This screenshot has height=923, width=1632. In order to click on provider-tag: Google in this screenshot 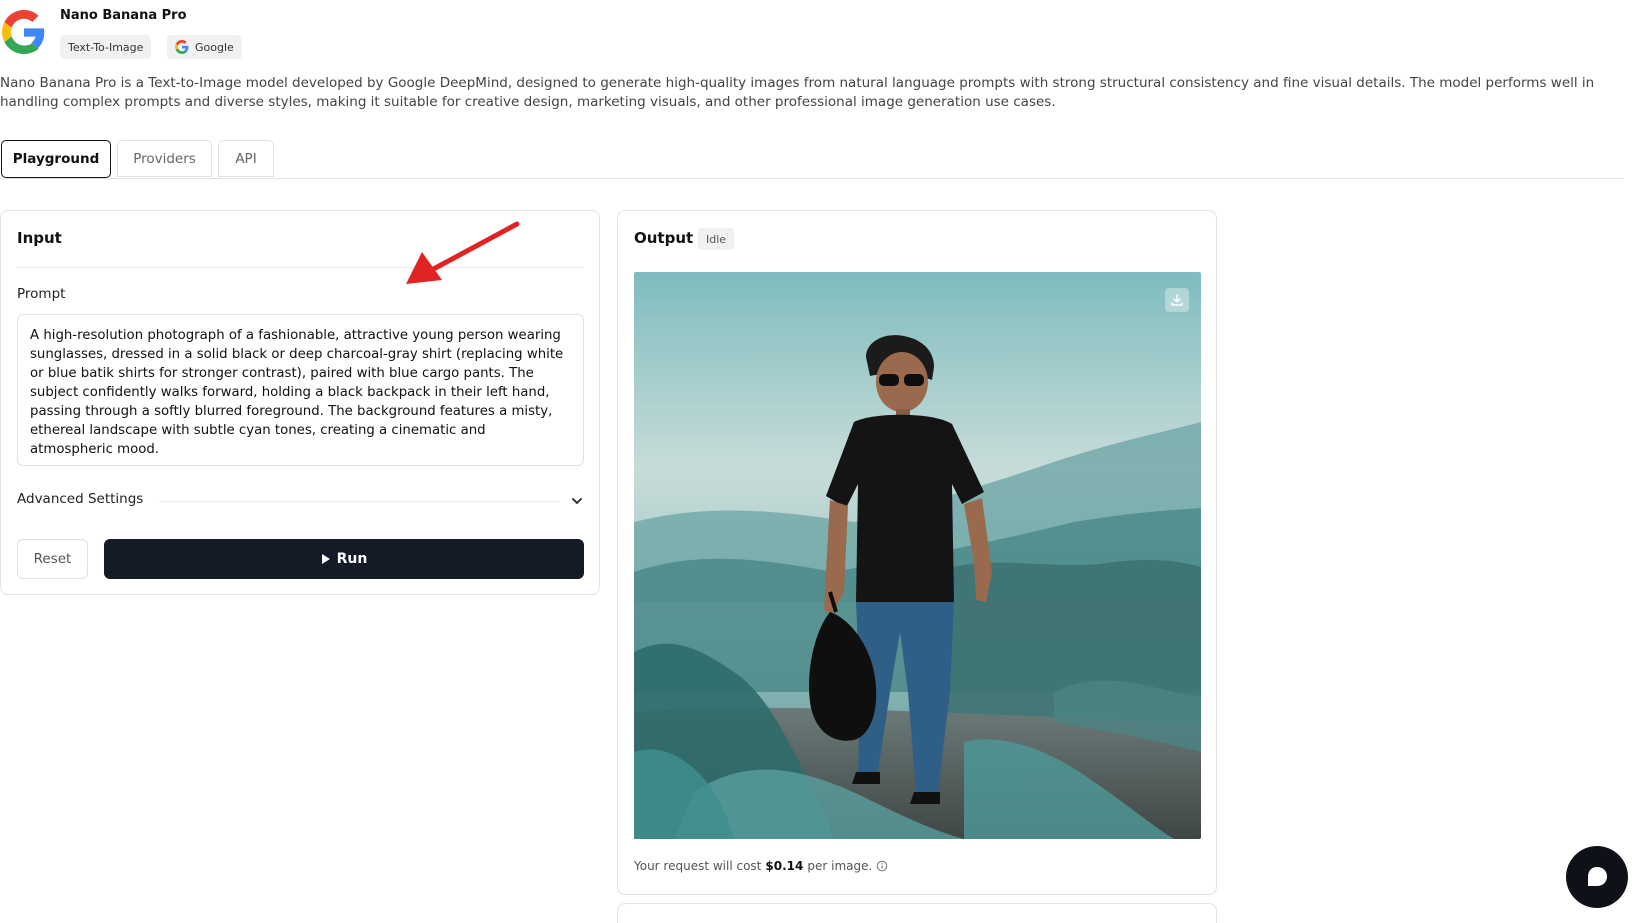, I will do `click(204, 47)`.